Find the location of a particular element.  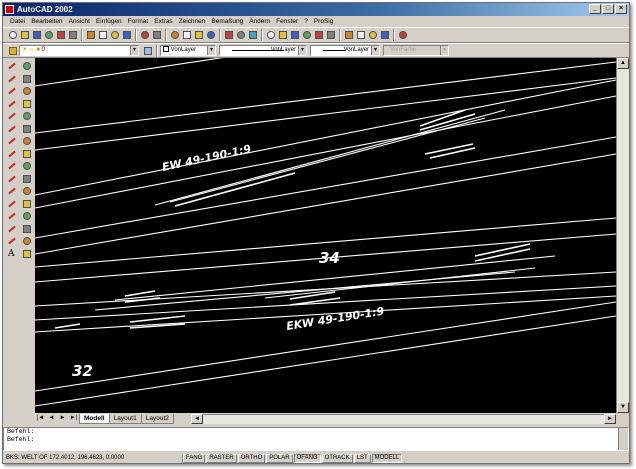

offset-icon is located at coordinates (27, 104).